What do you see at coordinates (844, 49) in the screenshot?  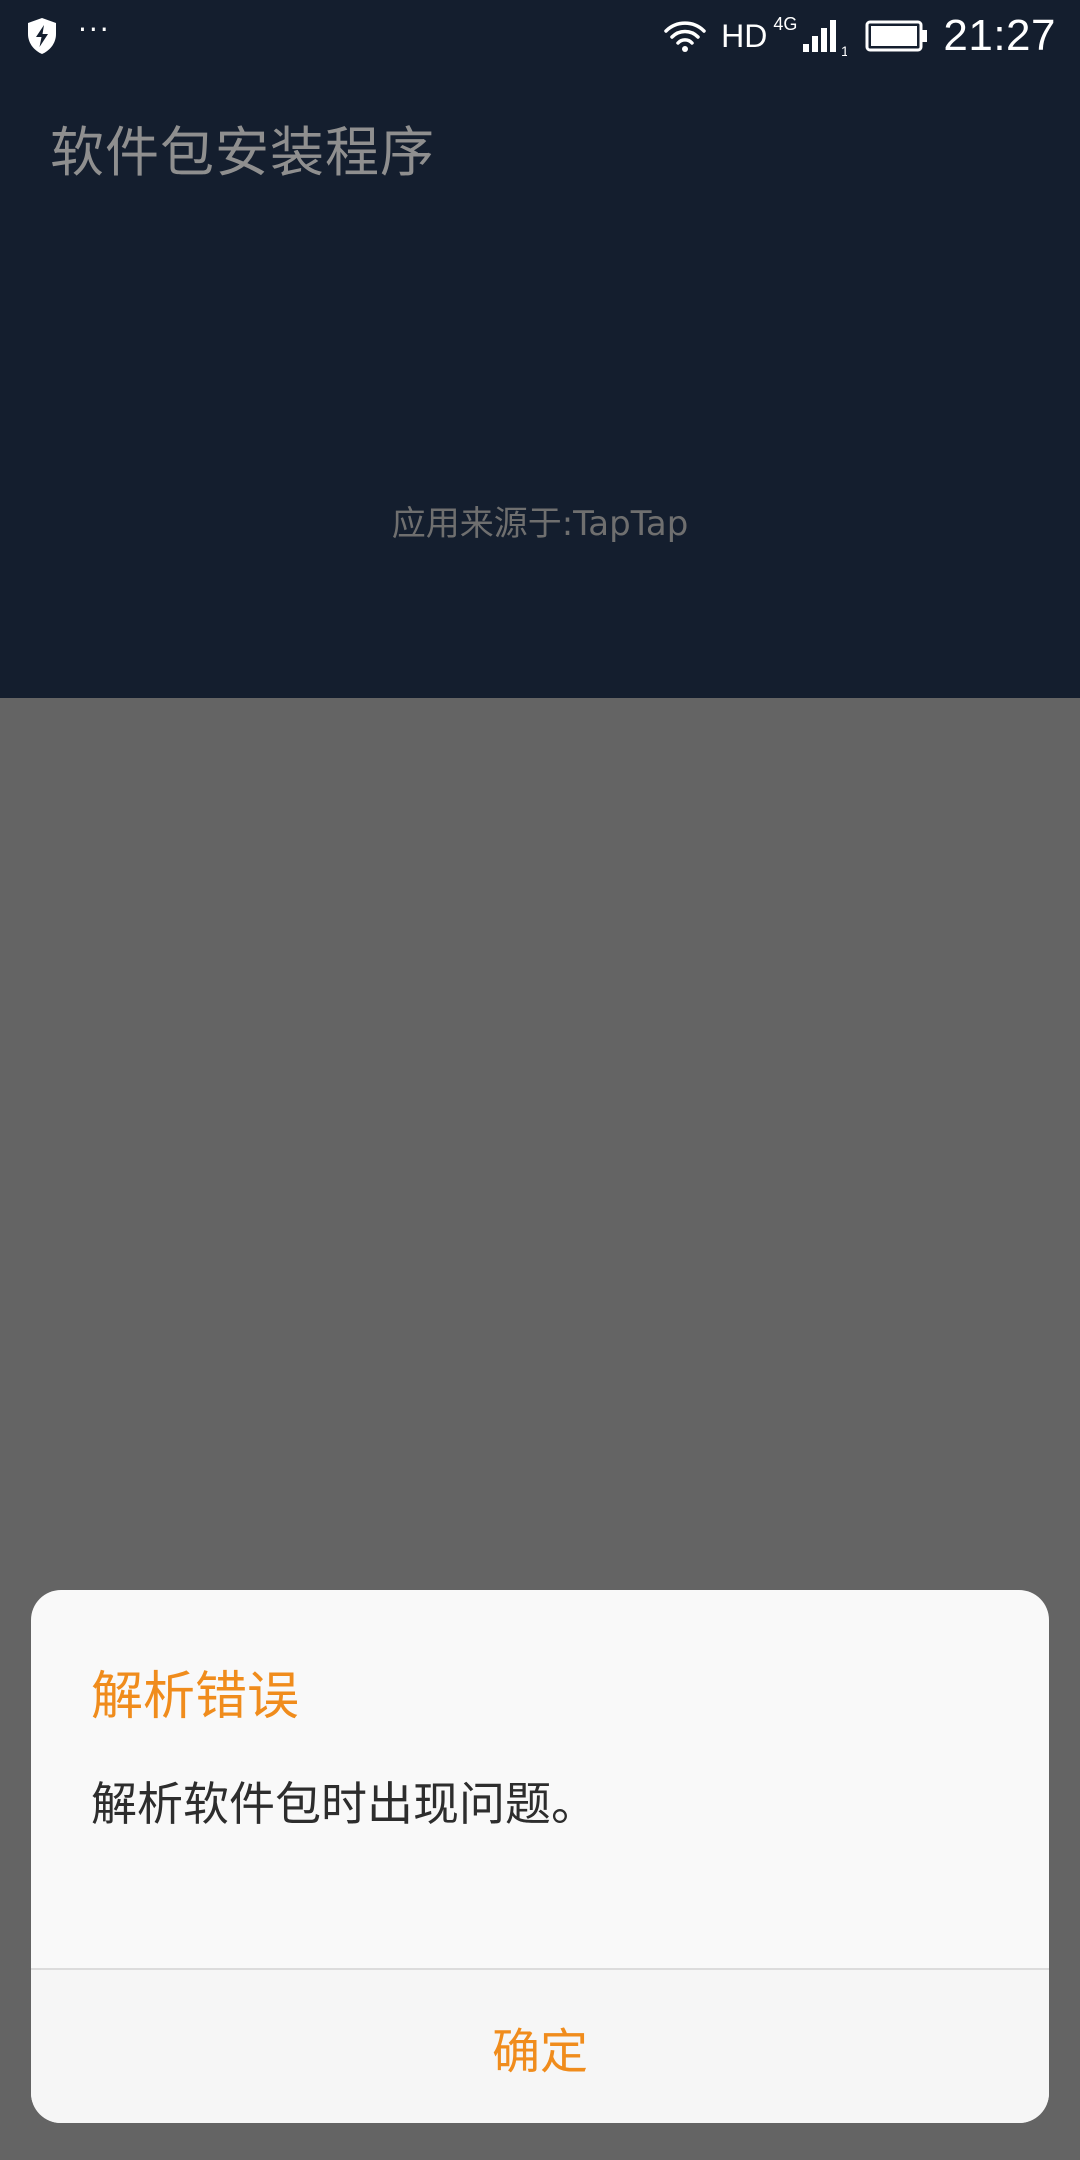 I see `sim-slot-label: 1` at bounding box center [844, 49].